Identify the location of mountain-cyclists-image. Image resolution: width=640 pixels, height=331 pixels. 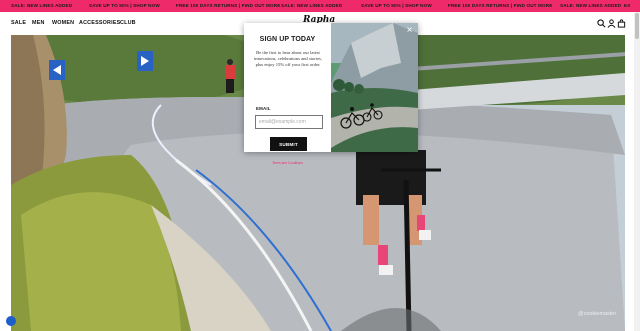
(374, 87).